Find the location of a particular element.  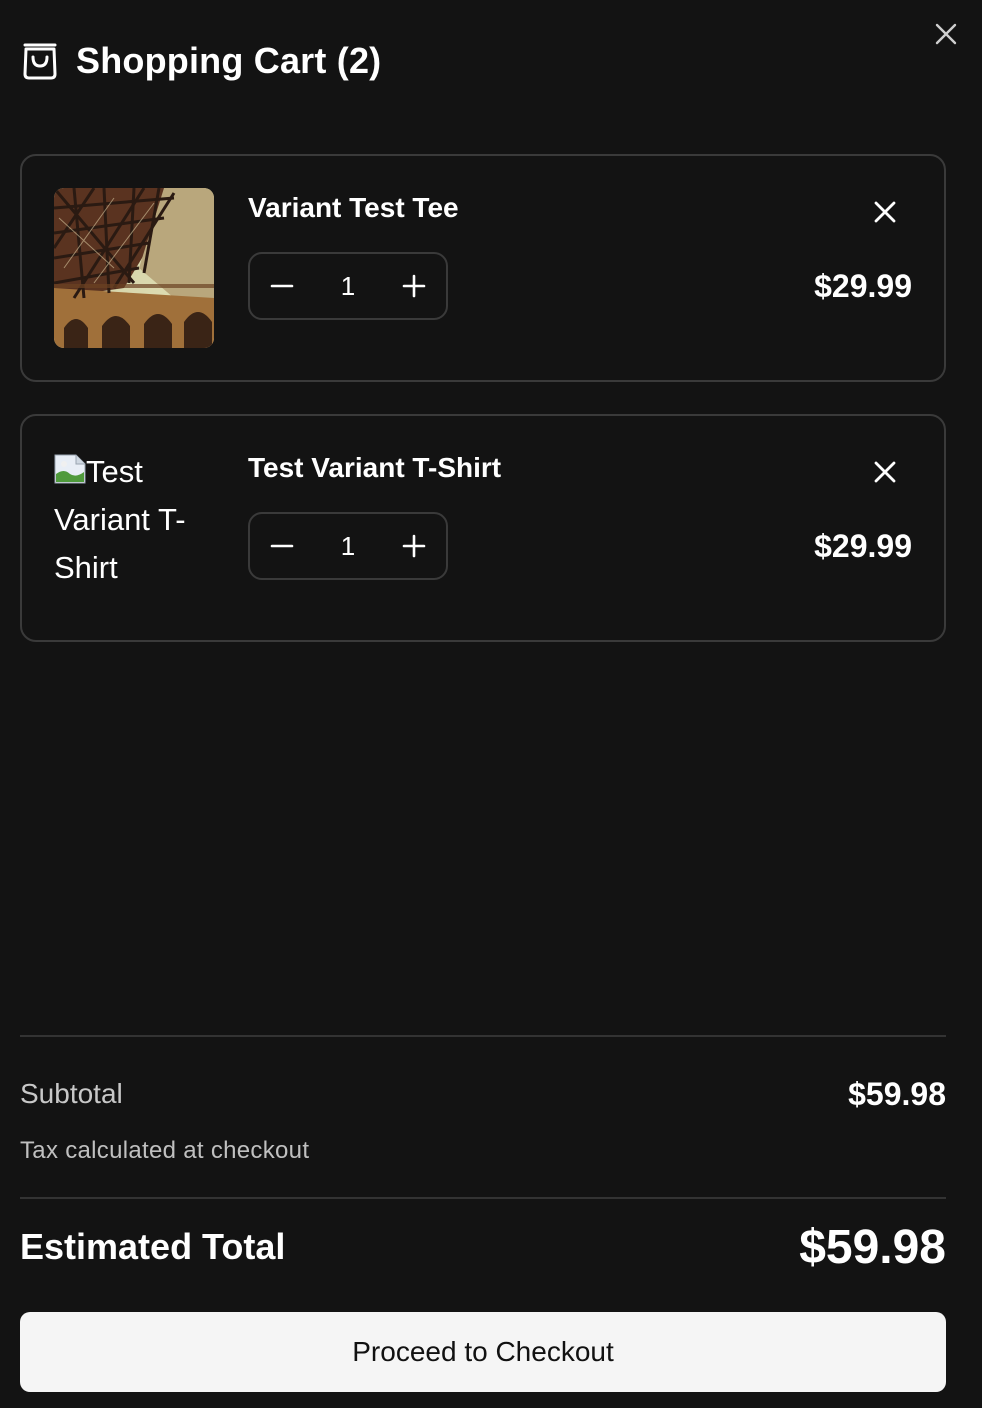

close-drawer-button is located at coordinates (946, 34).